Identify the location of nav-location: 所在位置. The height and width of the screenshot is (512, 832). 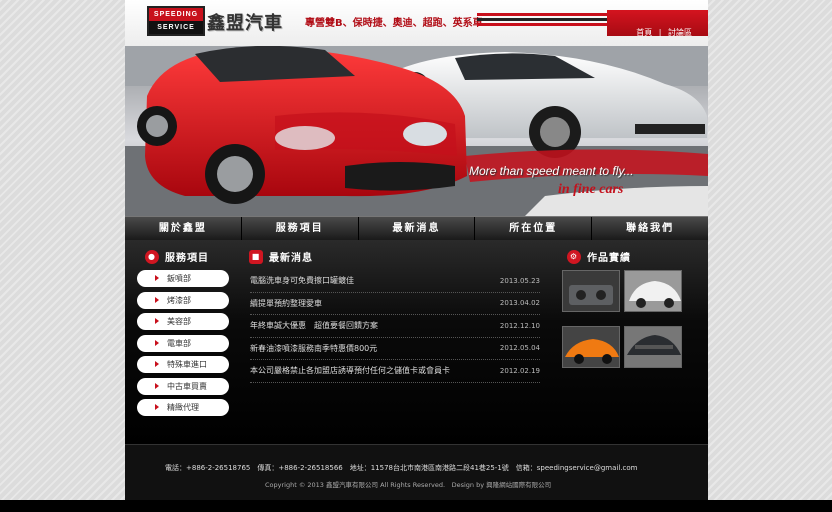
(534, 228).